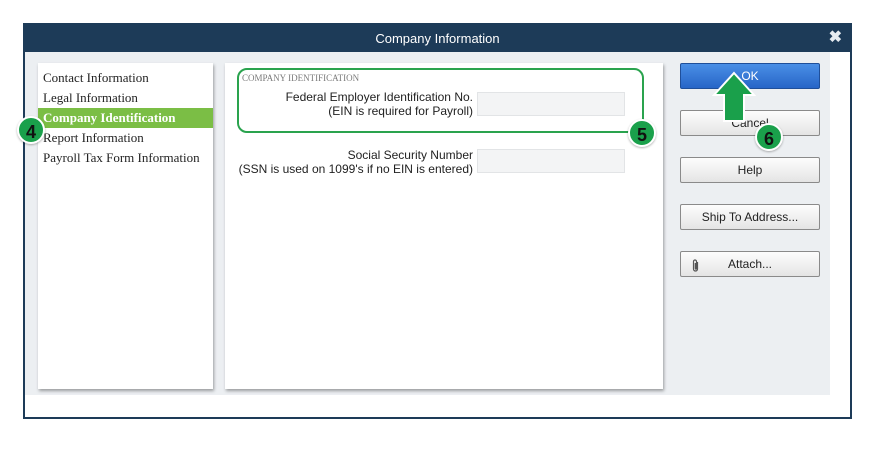 The height and width of the screenshot is (449, 873). Describe the element at coordinates (769, 137) in the screenshot. I see `step-6-badge: 6` at that location.